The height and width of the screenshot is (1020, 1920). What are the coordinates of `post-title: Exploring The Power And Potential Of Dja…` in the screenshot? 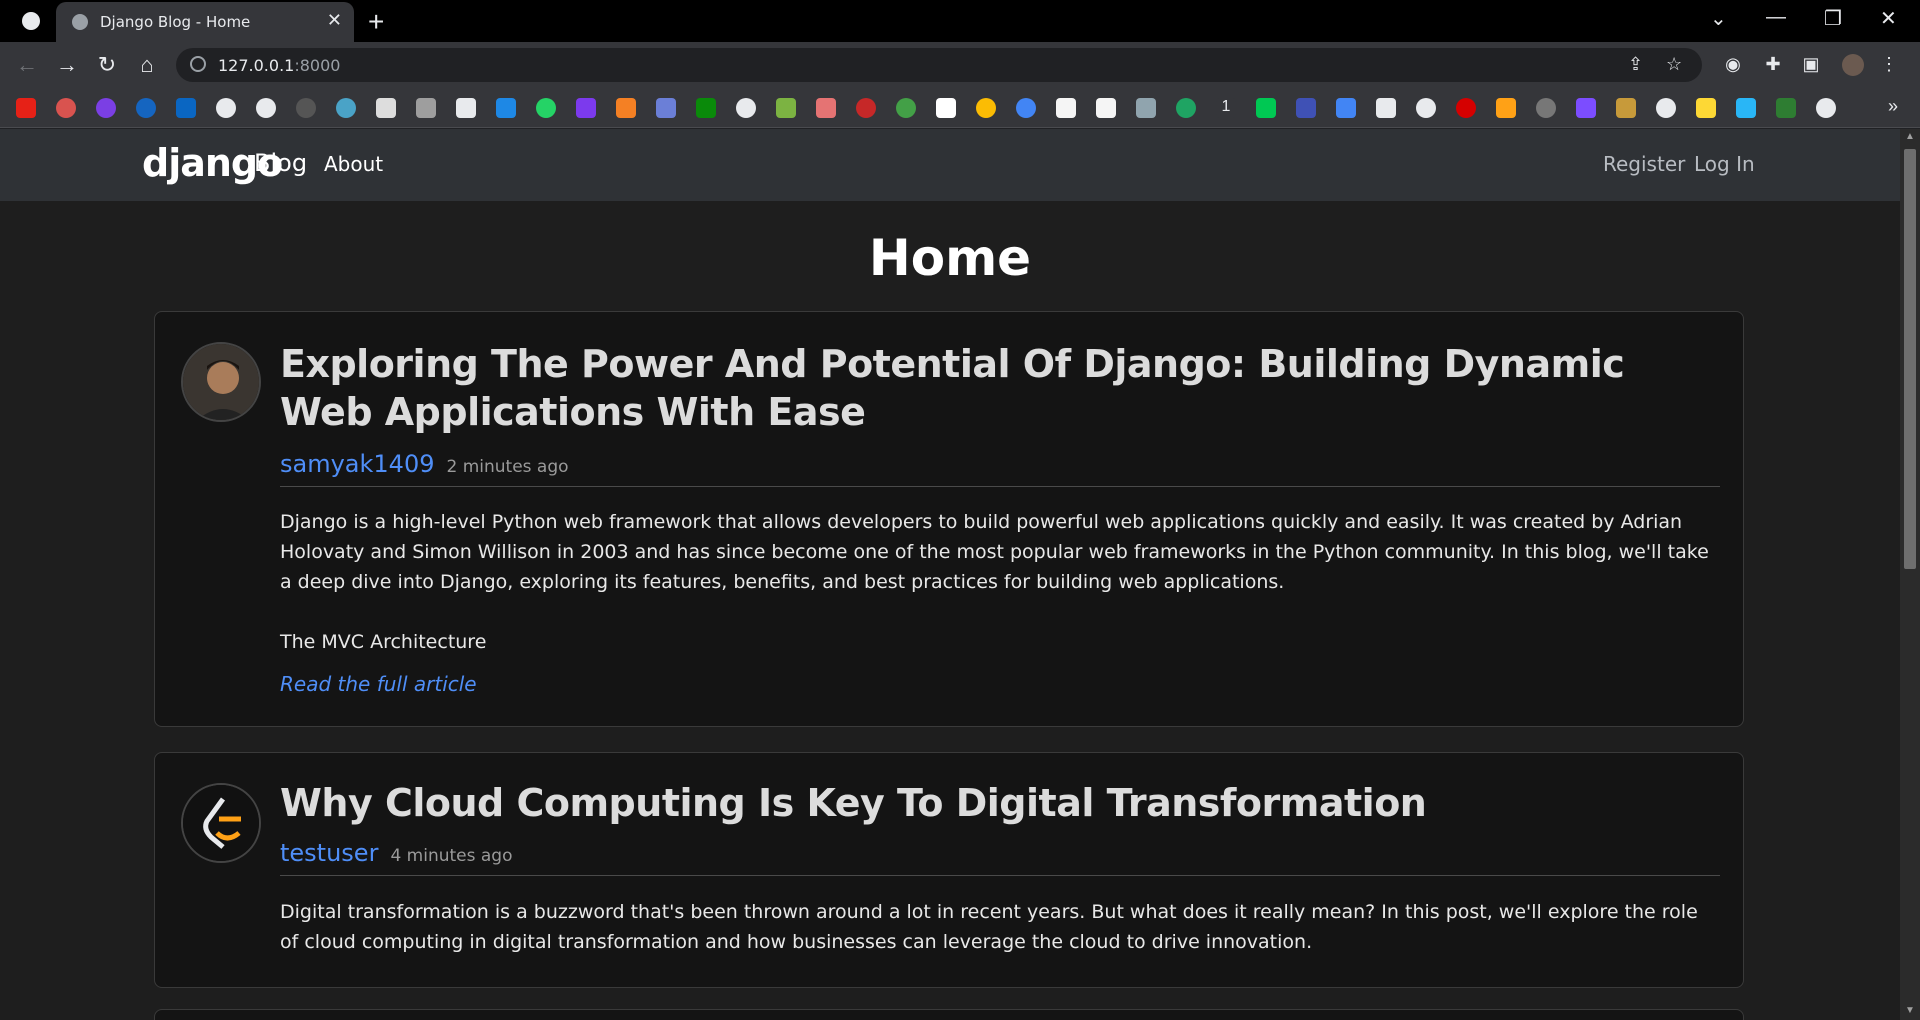 It's located at (1000, 388).